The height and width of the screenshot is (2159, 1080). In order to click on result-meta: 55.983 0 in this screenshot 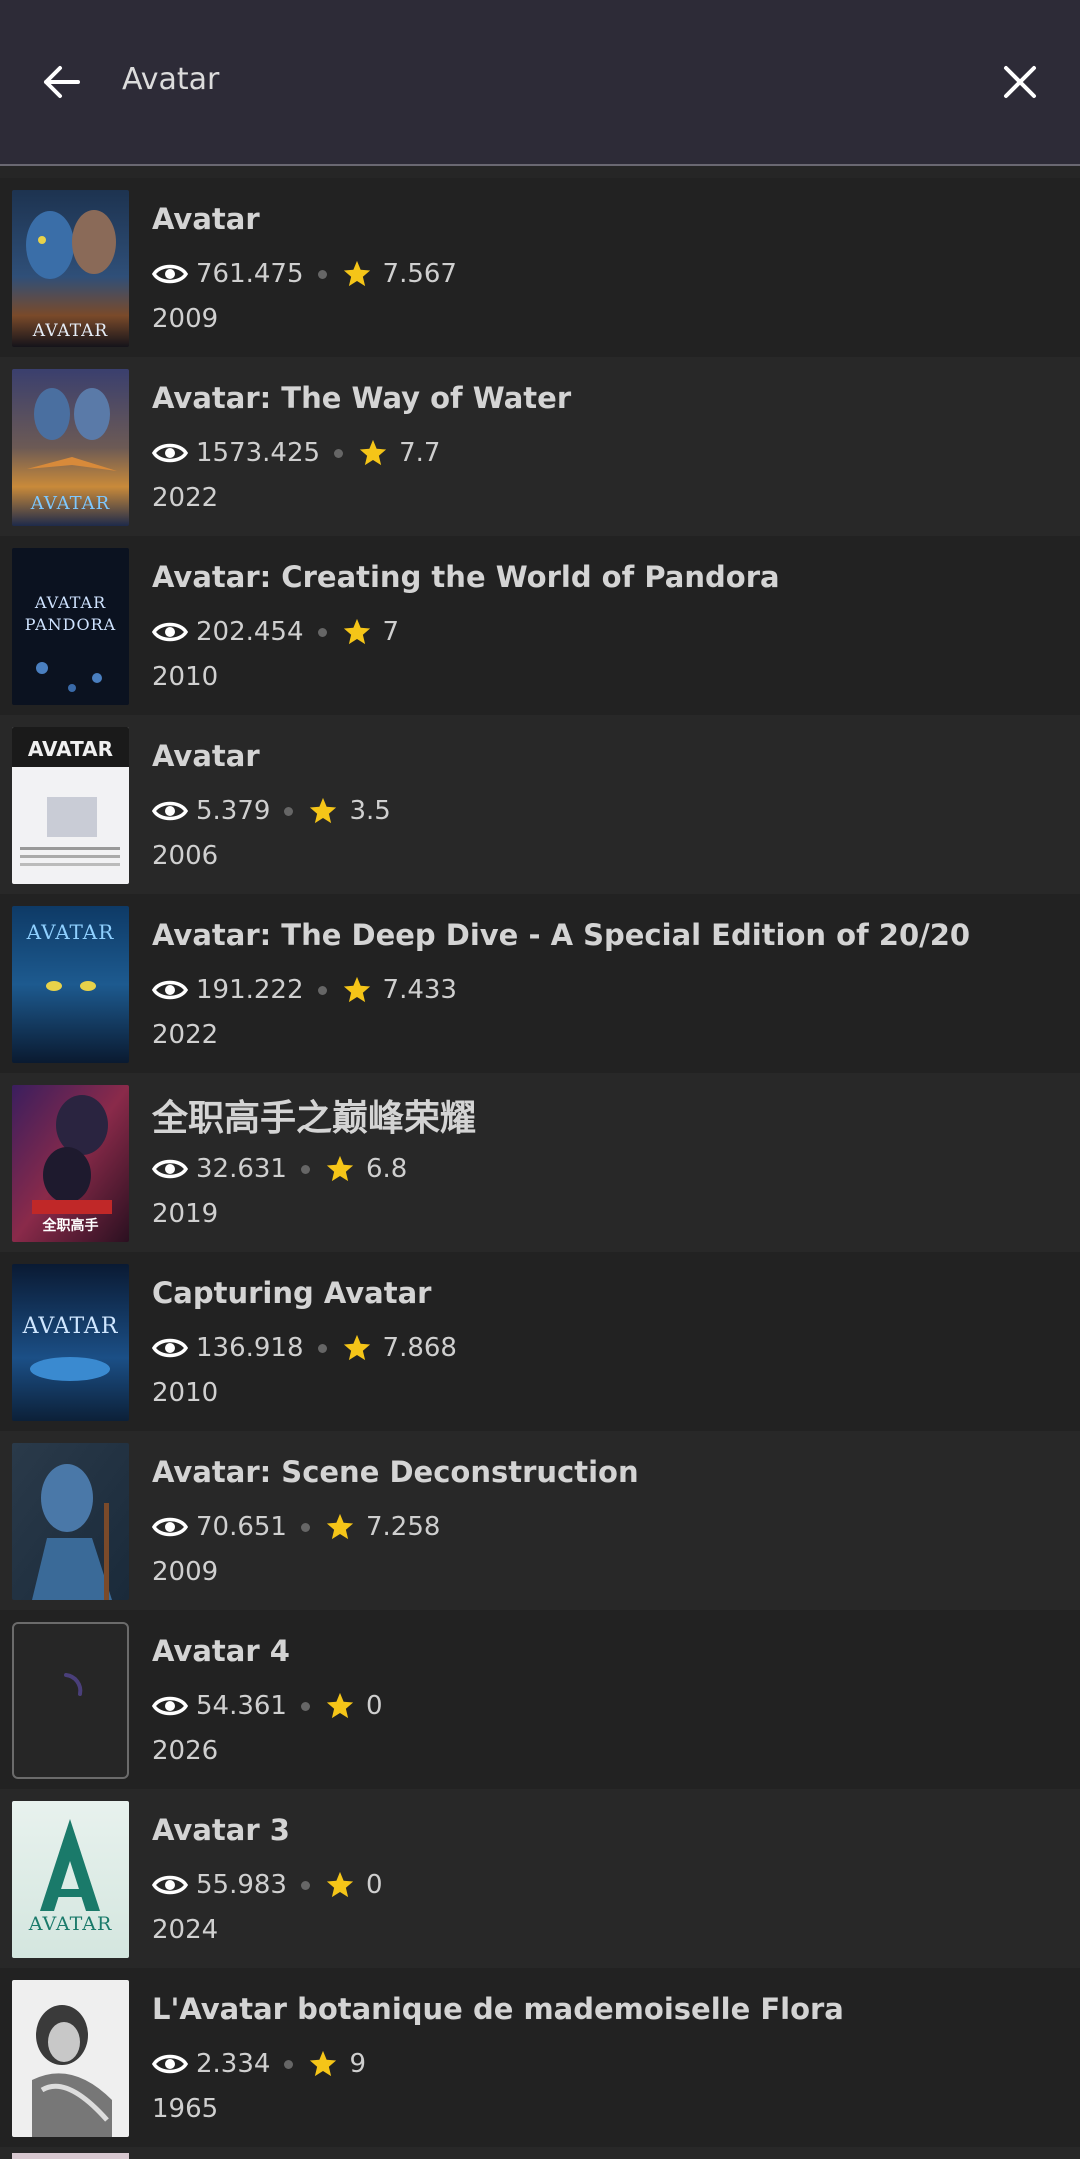, I will do `click(267, 1885)`.